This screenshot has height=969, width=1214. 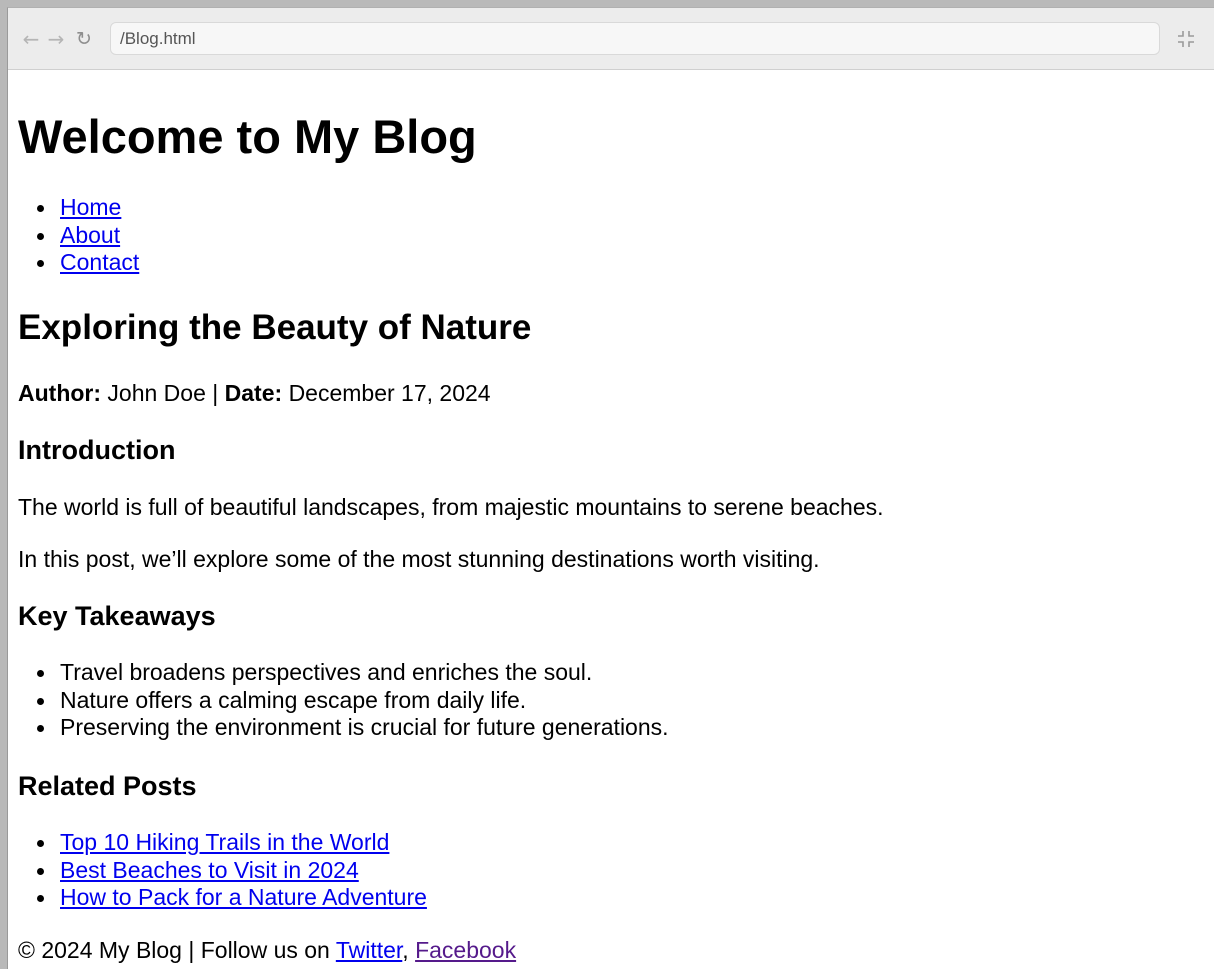 What do you see at coordinates (84, 39) in the screenshot?
I see `reload-icon: ↻` at bounding box center [84, 39].